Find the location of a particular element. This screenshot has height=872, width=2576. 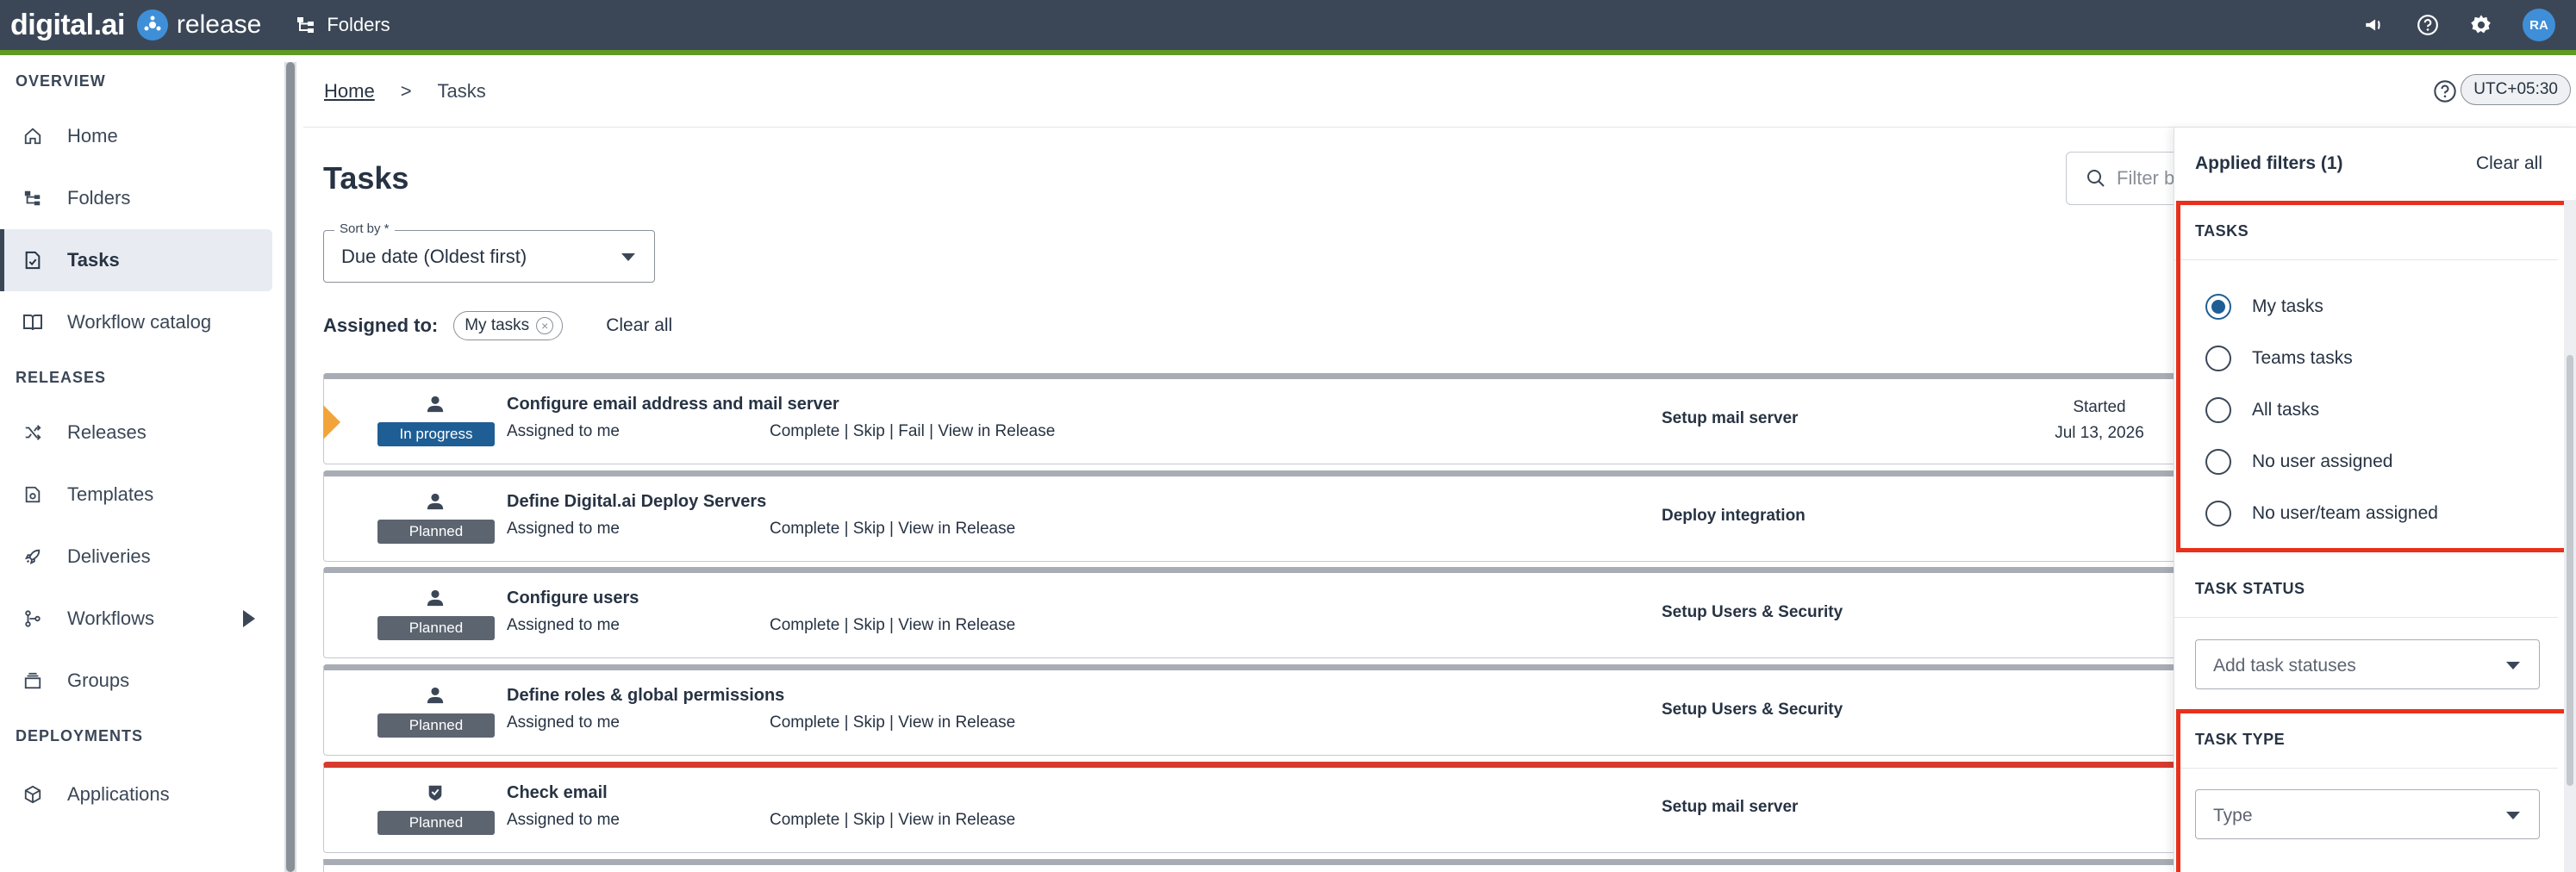

sidebar-item-label: Workflows is located at coordinates (111, 618).